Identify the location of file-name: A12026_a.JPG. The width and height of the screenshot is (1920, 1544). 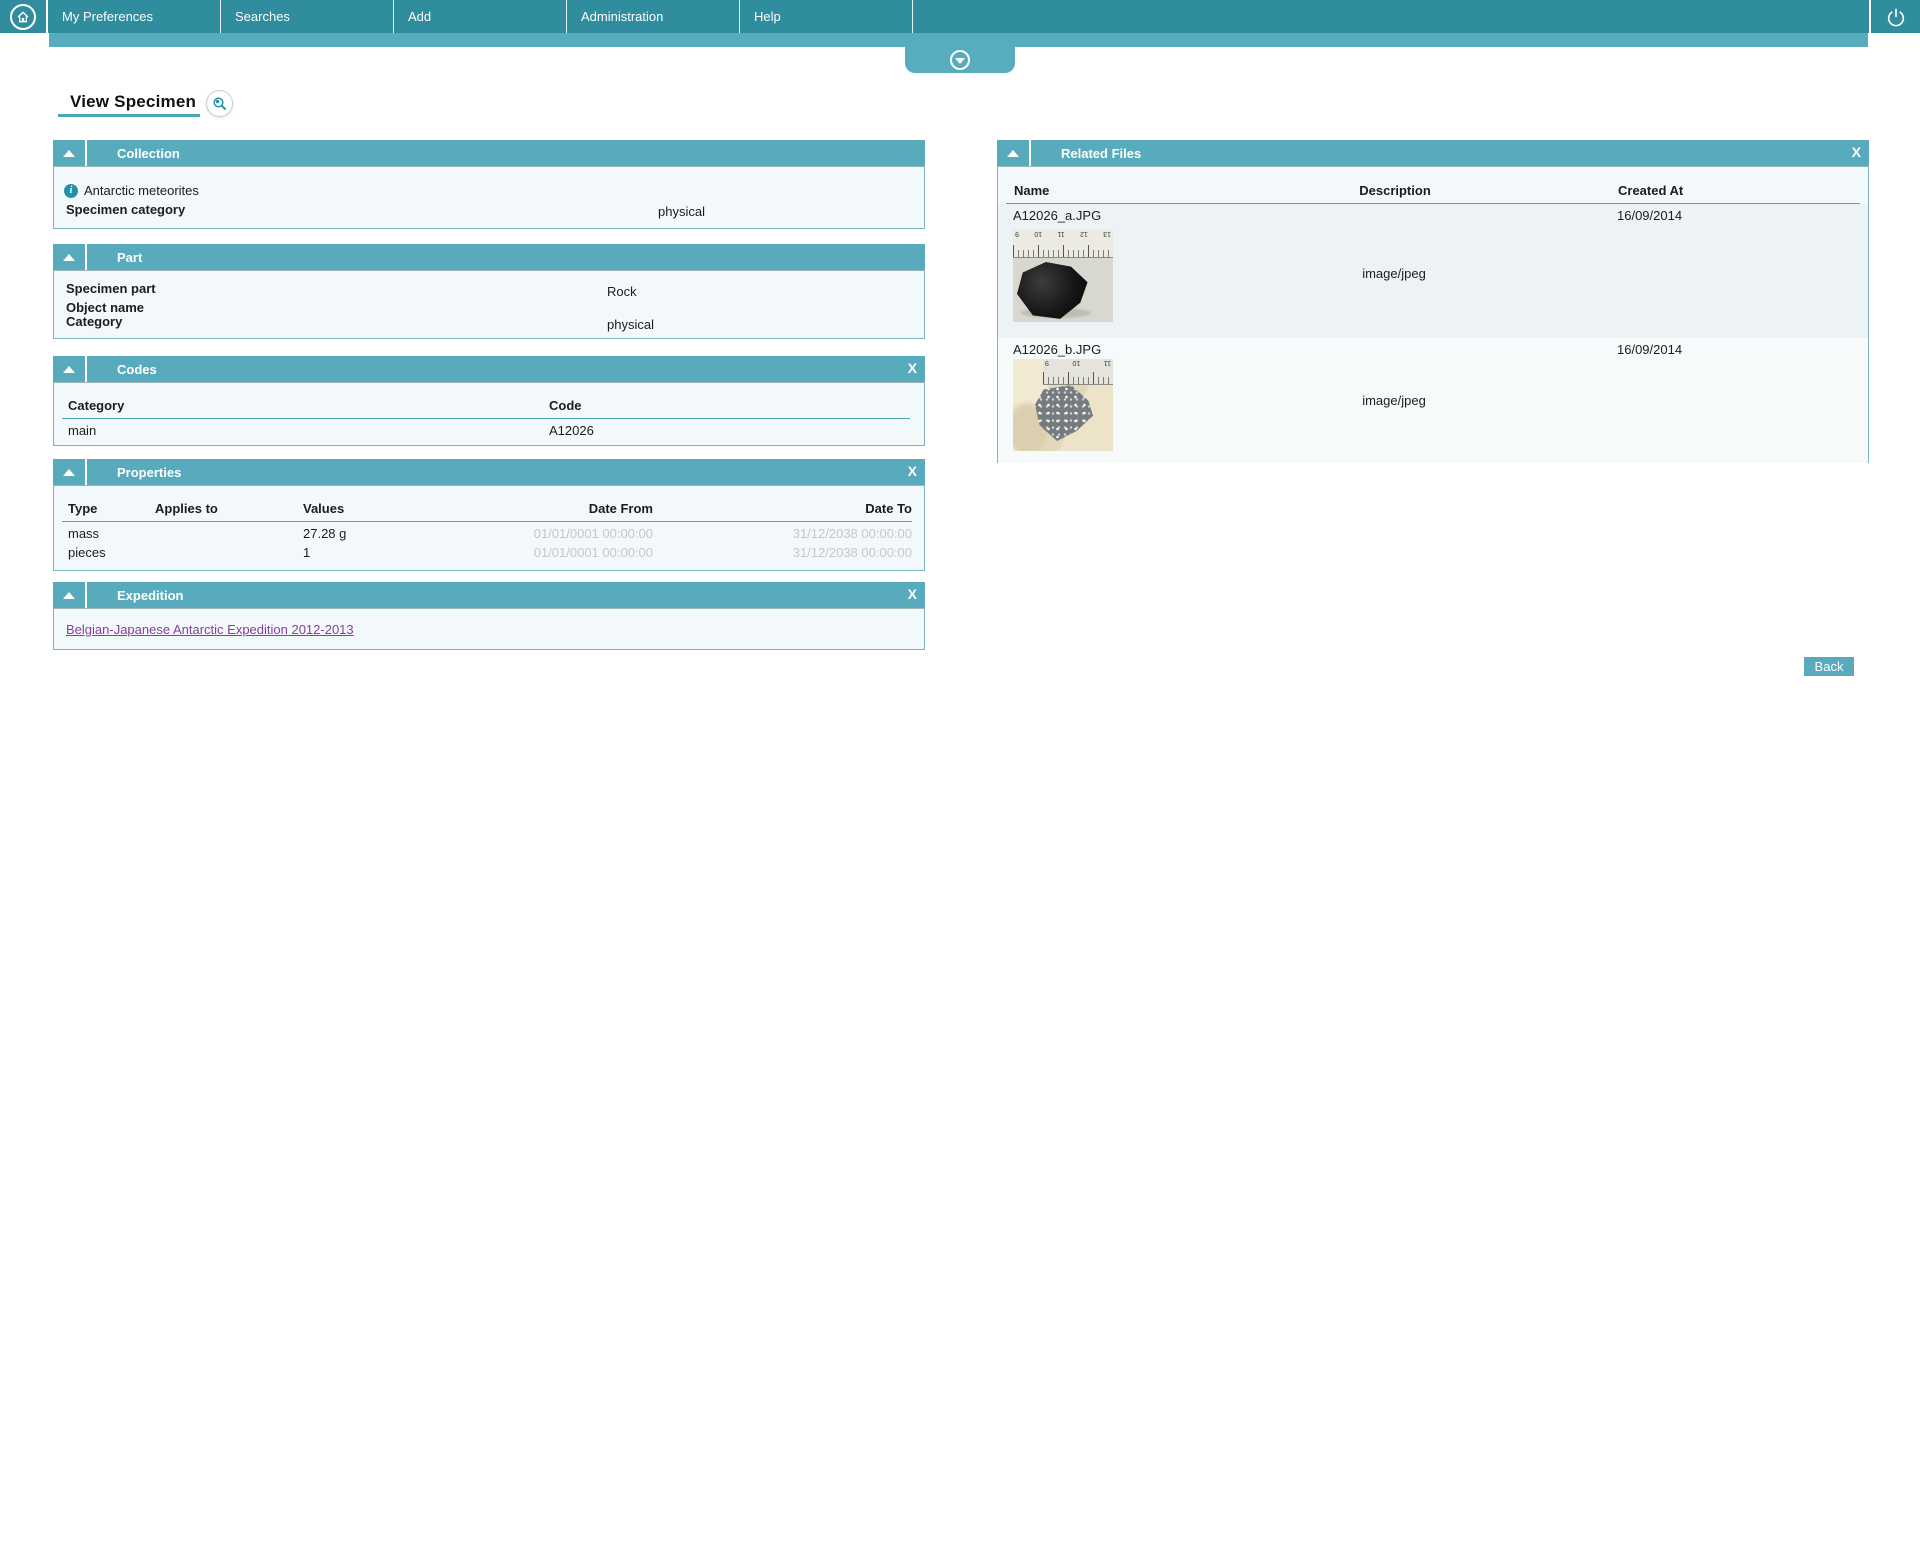
(1057, 215).